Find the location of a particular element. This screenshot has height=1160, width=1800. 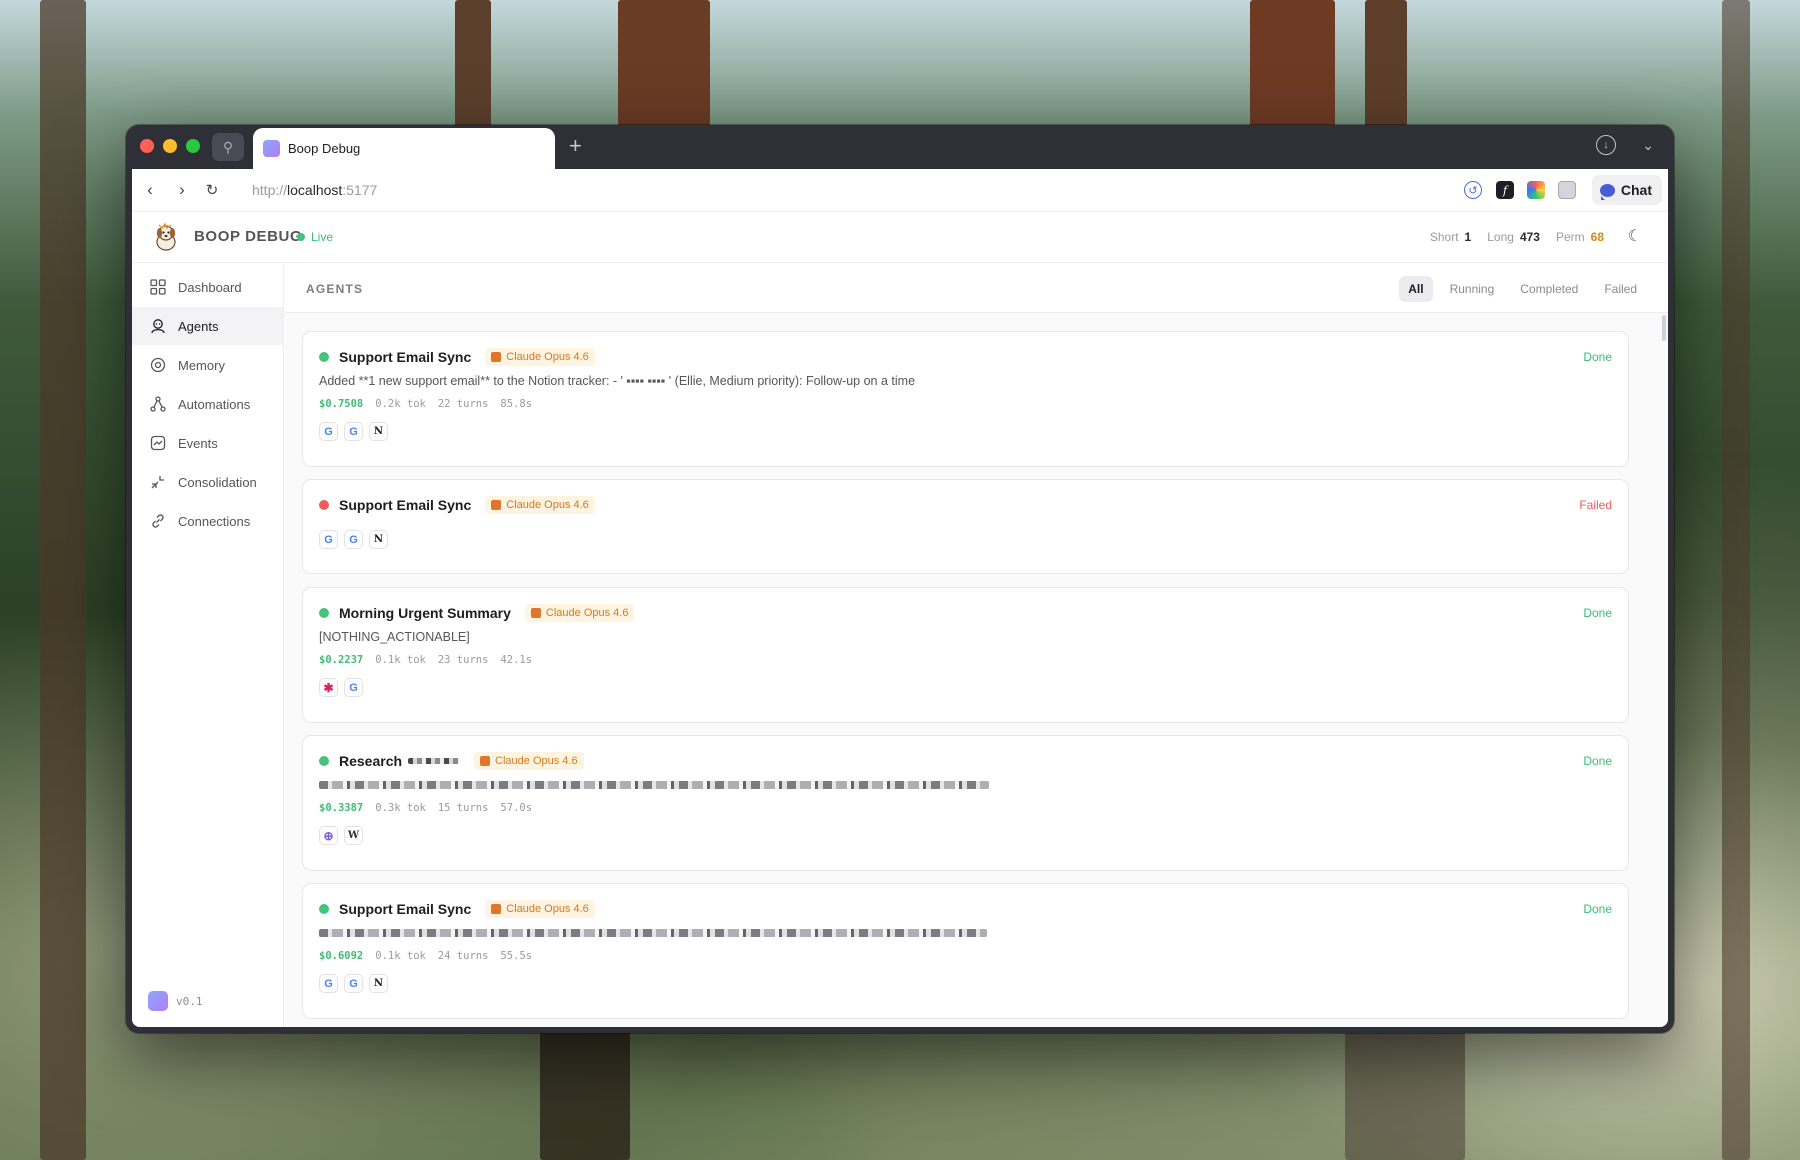

chat-button-label: Chat is located at coordinates (1636, 190).